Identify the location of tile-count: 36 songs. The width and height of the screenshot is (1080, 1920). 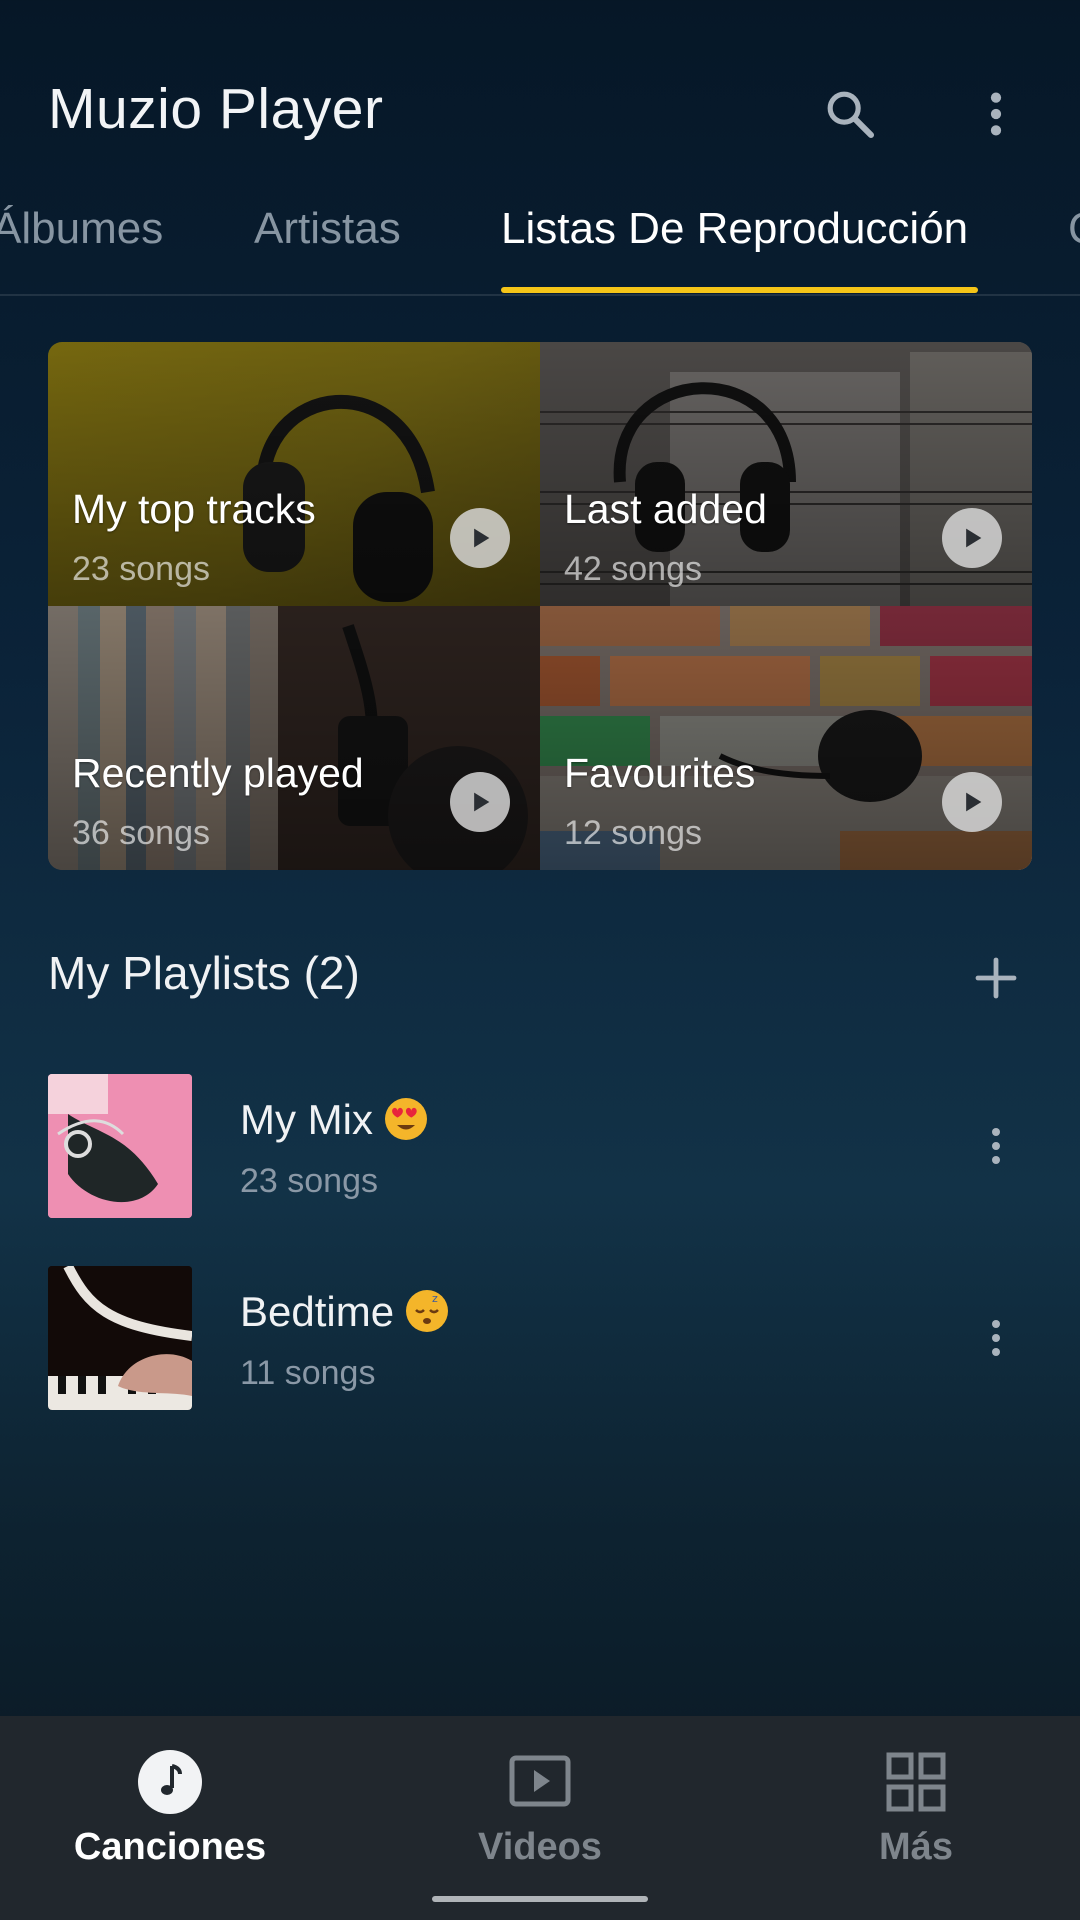
(141, 833).